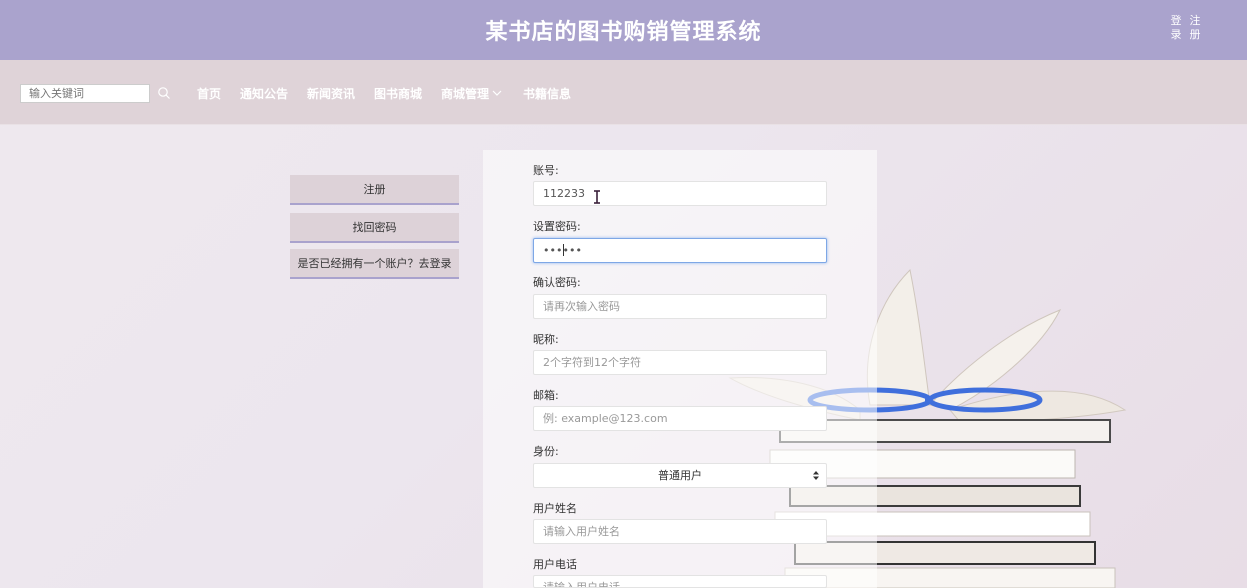  Describe the element at coordinates (264, 93) in the screenshot. I see `nav-notices: 通知公告` at that location.